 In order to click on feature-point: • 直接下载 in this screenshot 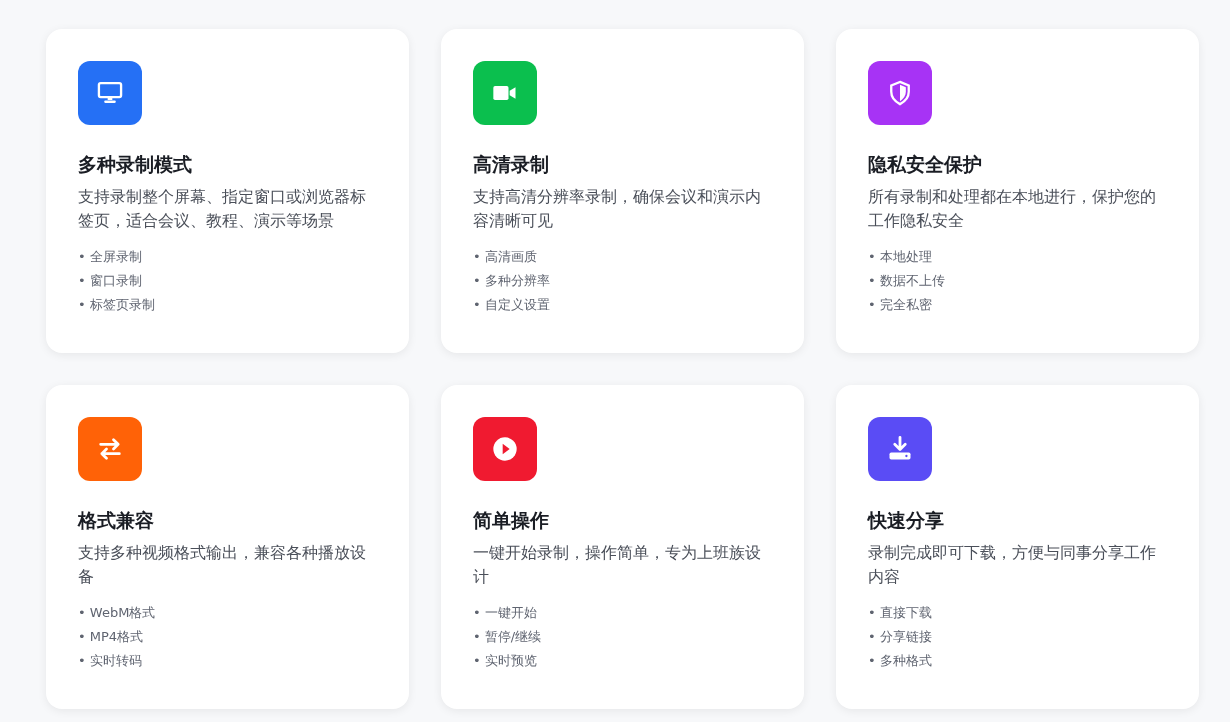, I will do `click(900, 613)`.